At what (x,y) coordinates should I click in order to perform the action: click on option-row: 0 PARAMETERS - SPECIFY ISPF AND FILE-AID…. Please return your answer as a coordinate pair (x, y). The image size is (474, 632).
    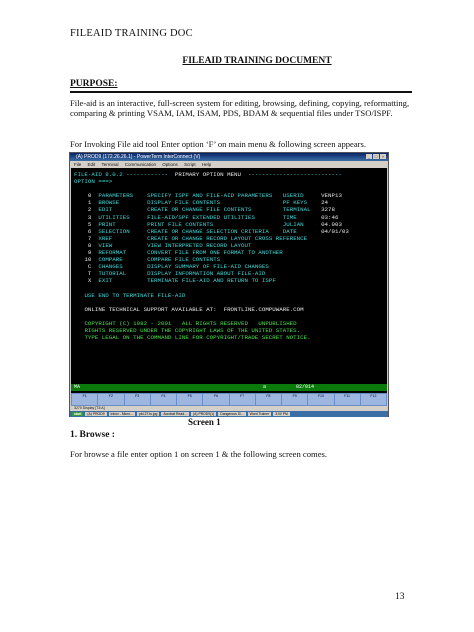
    Looking at the image, I should click on (214, 196).